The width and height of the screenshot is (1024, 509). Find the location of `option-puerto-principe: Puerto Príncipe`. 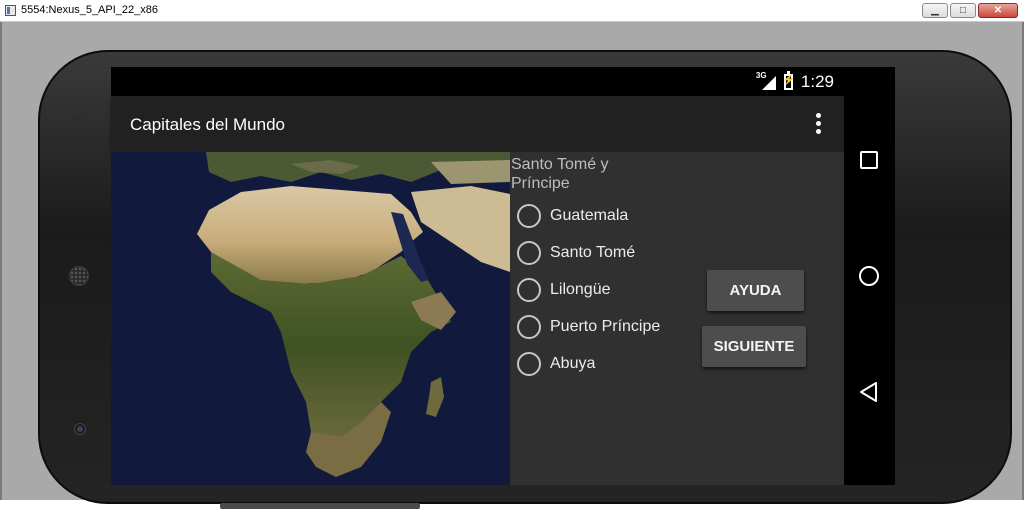

option-puerto-principe: Puerto Príncipe is located at coordinates (588, 326).